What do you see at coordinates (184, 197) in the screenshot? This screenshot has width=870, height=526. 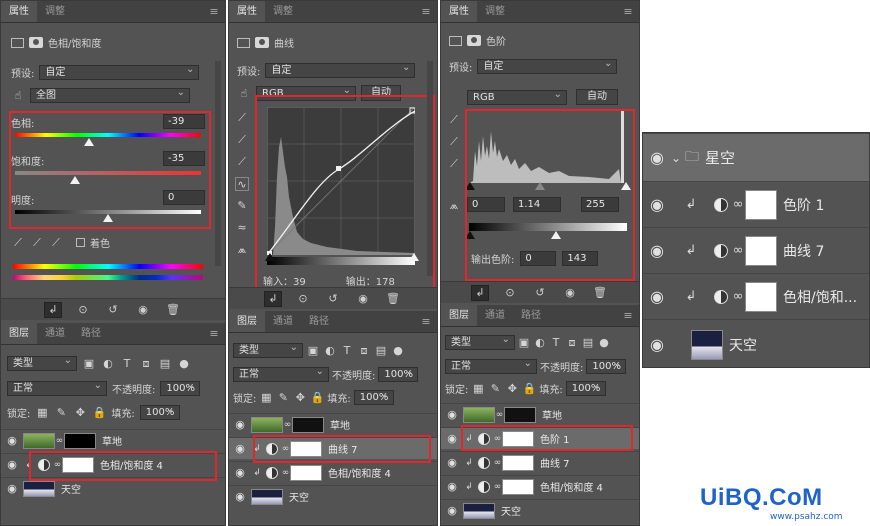 I see `lightness-value-field: 0` at bounding box center [184, 197].